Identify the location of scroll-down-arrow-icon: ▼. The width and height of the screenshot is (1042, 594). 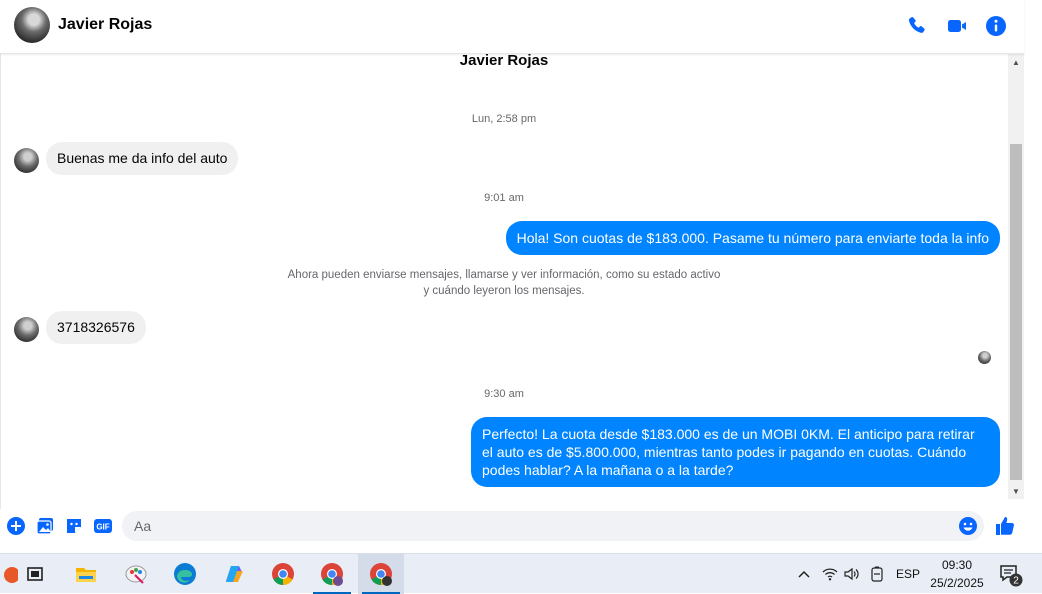
(1016, 491).